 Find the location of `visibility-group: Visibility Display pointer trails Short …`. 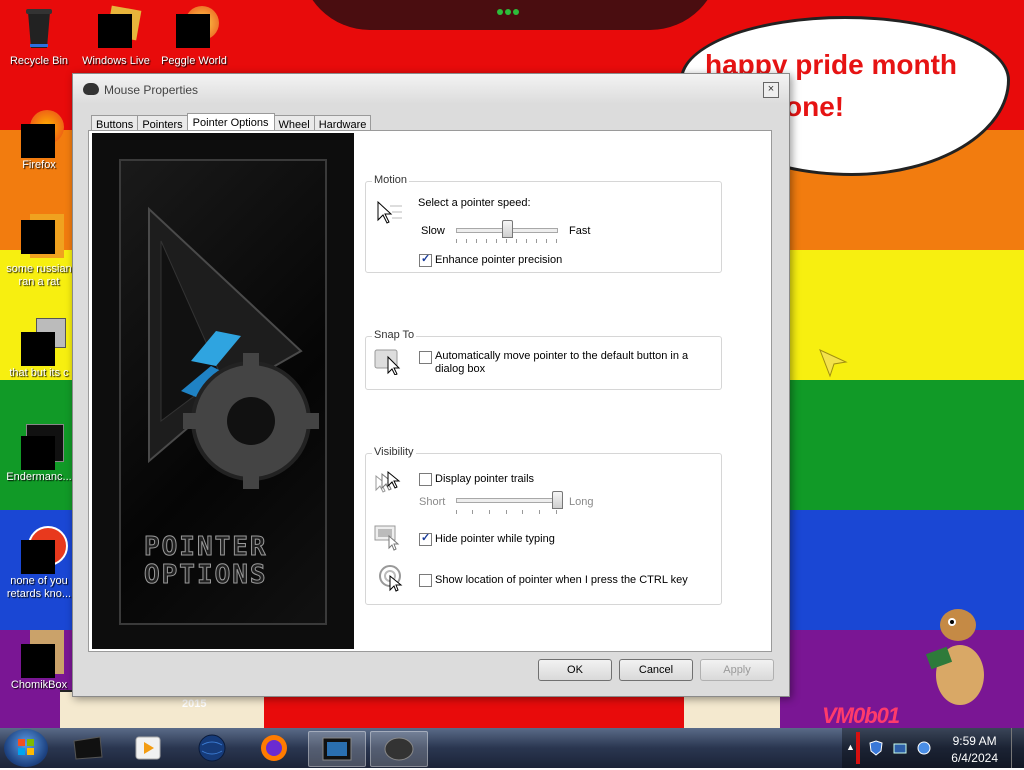

visibility-group: Visibility Display pointer trails Short … is located at coordinates (543, 525).